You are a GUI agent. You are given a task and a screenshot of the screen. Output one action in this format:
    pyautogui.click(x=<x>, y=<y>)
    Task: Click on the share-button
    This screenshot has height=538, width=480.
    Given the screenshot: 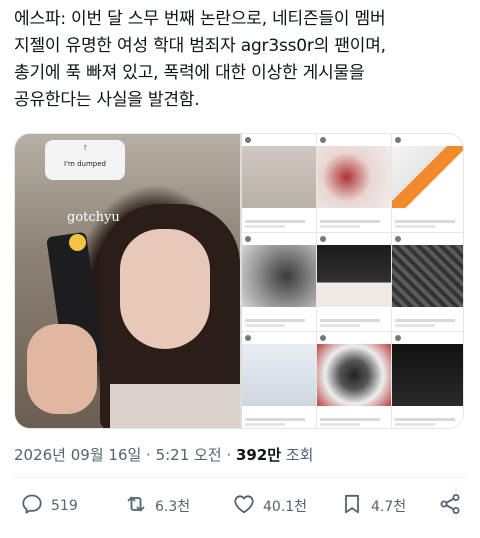 What is the action you would take?
    pyautogui.click(x=450, y=506)
    